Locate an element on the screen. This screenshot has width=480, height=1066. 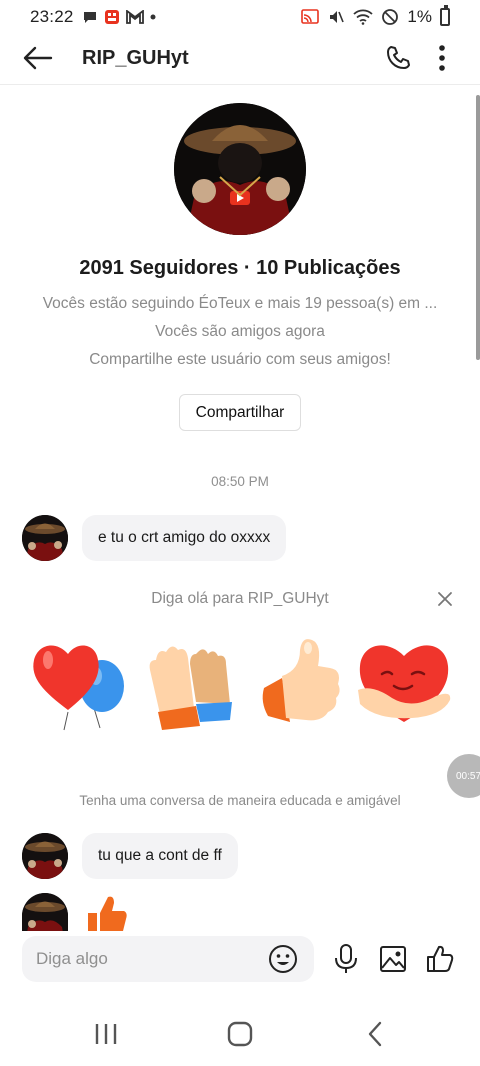
wifi-icon is located at coordinates (363, 17).